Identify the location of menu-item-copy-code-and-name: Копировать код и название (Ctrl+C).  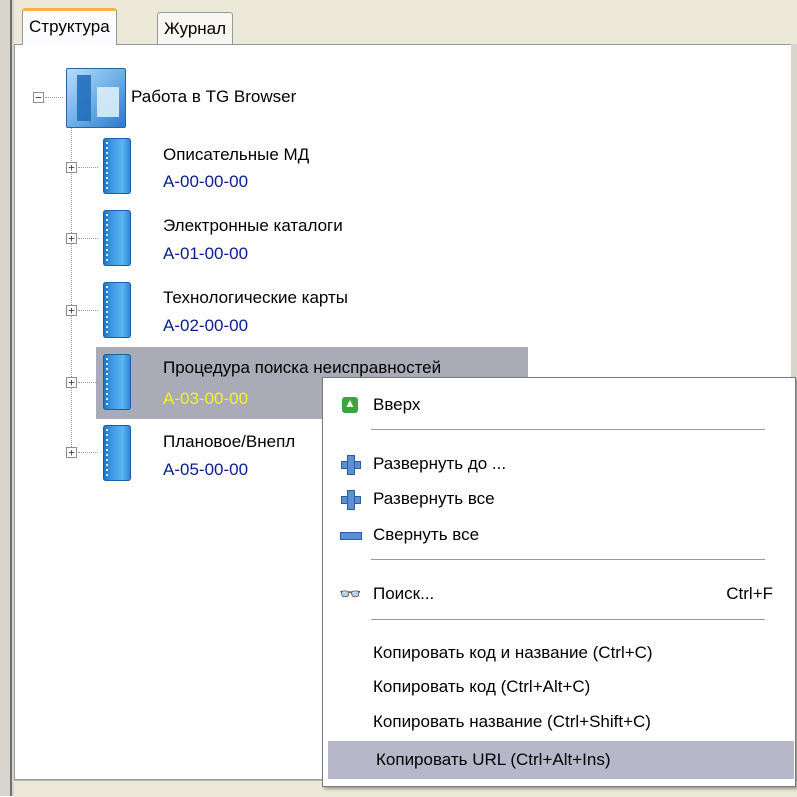
(559, 653).